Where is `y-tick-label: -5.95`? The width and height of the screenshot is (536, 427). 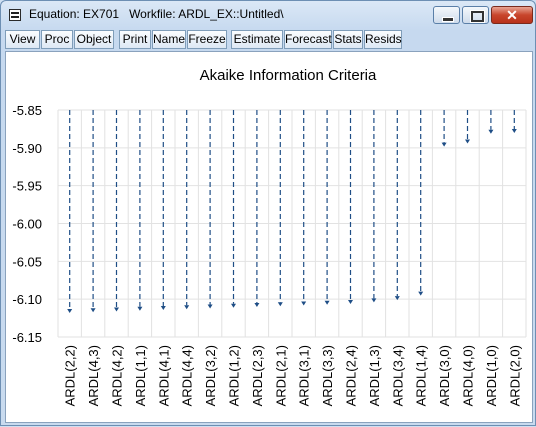
y-tick-label: -5.95 is located at coordinates (27, 186).